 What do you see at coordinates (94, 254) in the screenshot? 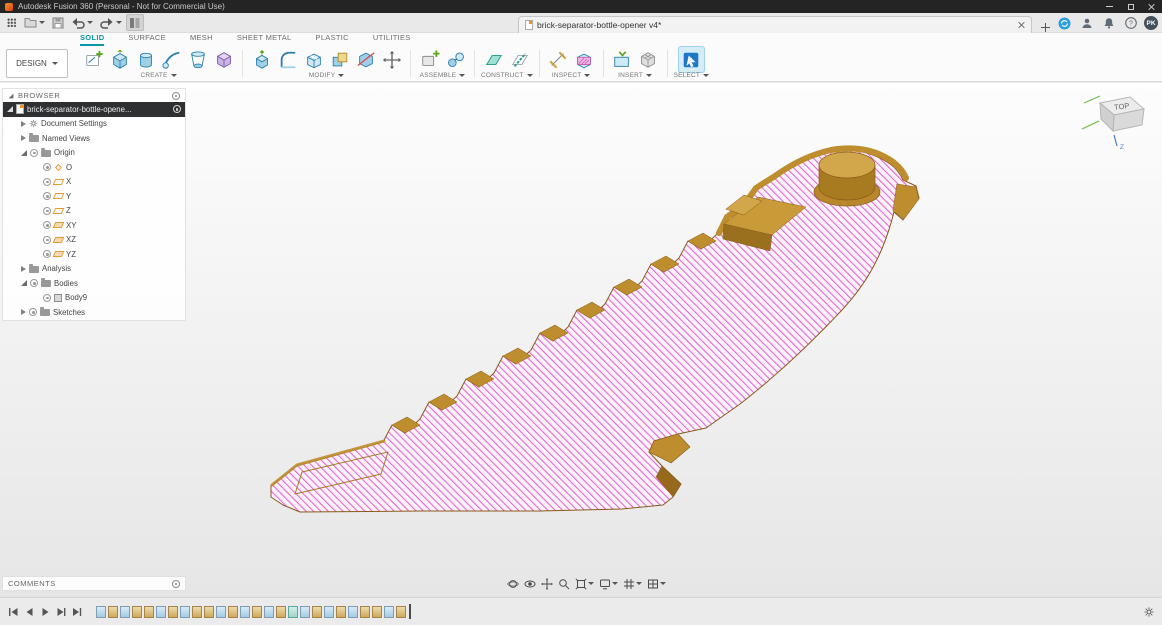
I see `browser-item-yz-plane: YZ` at bounding box center [94, 254].